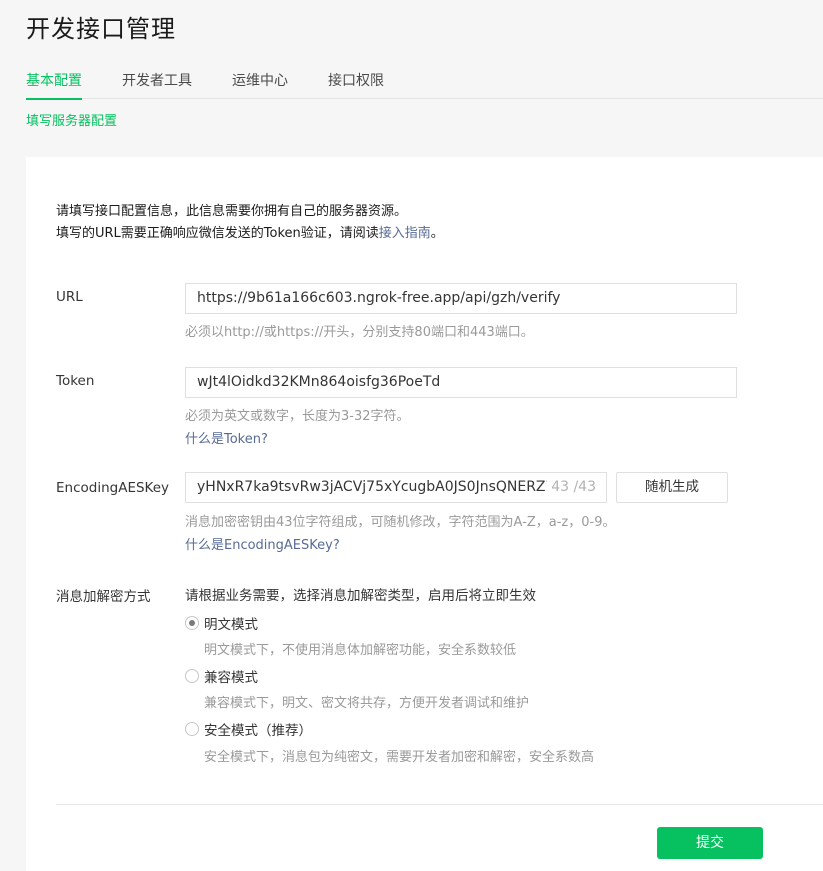 This screenshot has width=823, height=871. I want to click on encryption-mode-intro: 请根据业务需要，选择消息加解密类型，启用后将立即生效, so click(360, 596).